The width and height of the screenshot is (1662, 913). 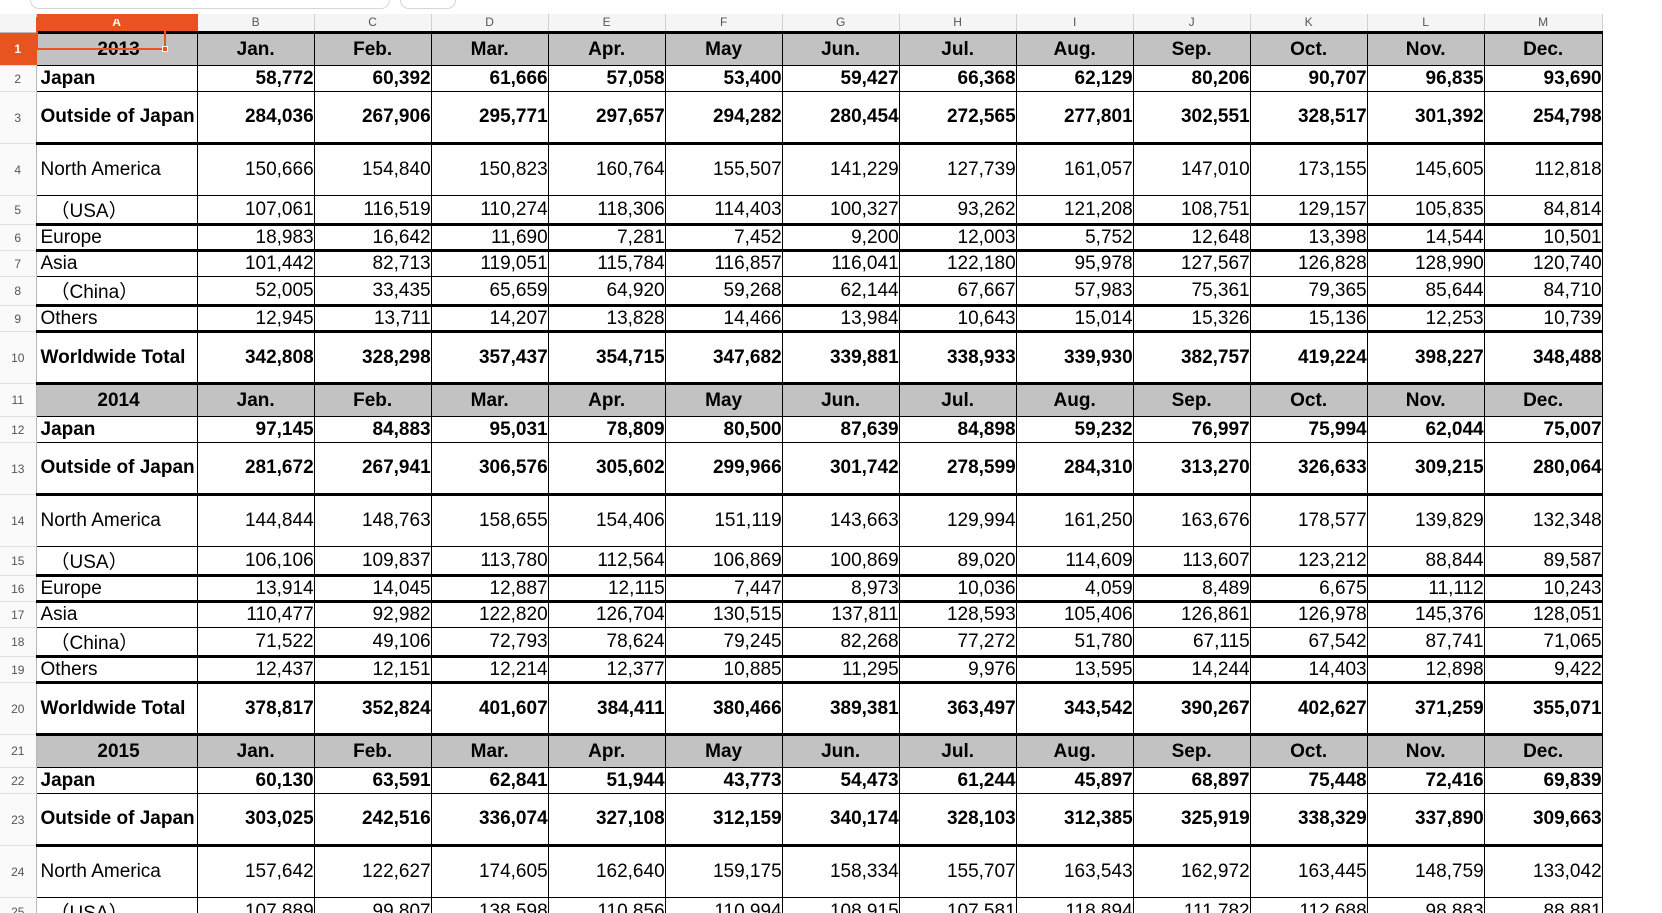 What do you see at coordinates (1543, 169) in the screenshot?
I see `value-cell: 112,818` at bounding box center [1543, 169].